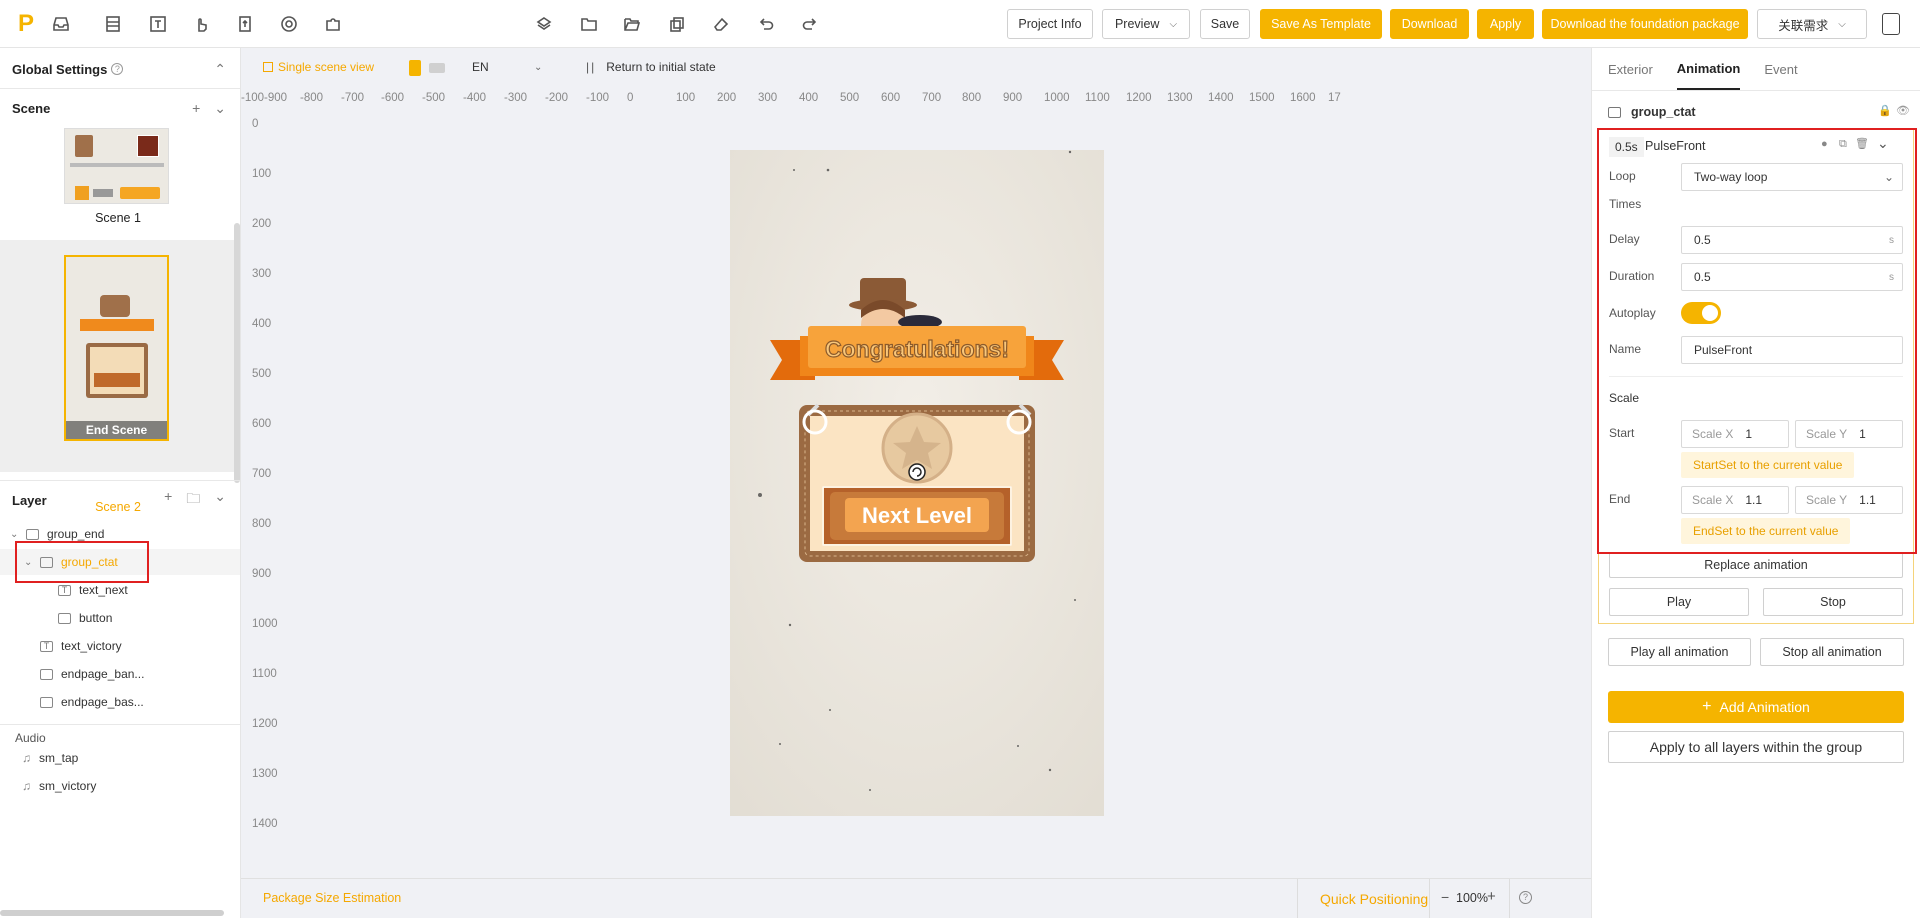 The width and height of the screenshot is (1920, 918). What do you see at coordinates (810, 24) in the screenshot?
I see `redo-icon` at bounding box center [810, 24].